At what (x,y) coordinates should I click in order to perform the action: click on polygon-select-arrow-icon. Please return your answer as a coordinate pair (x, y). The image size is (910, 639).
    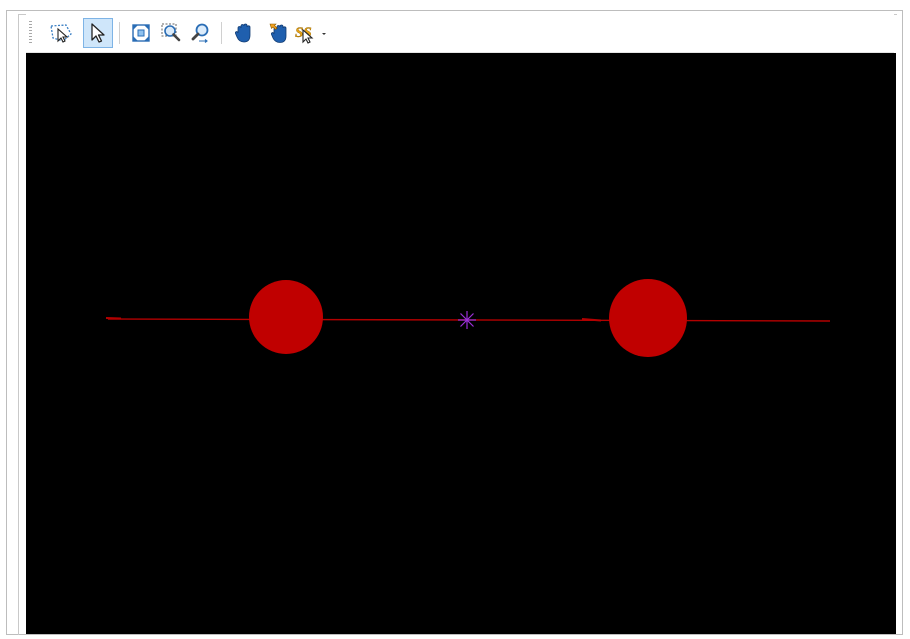
    Looking at the image, I should click on (61, 33).